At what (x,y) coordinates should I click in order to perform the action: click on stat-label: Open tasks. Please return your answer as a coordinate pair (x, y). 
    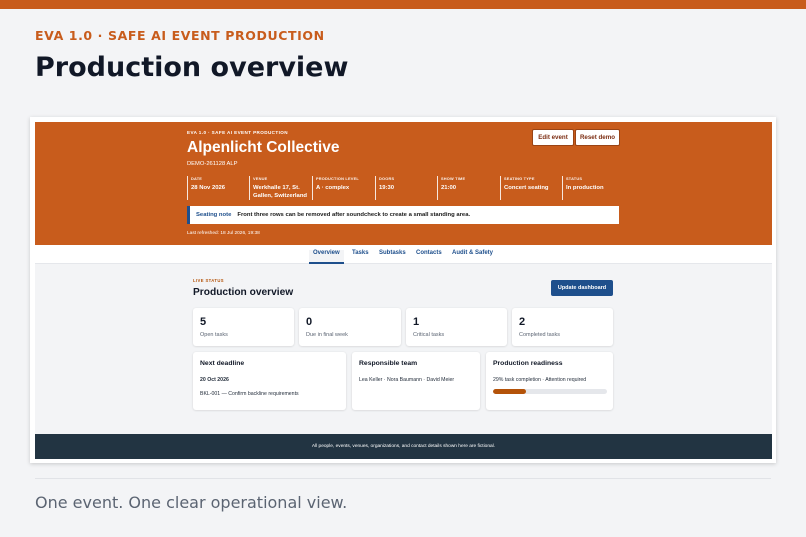
    Looking at the image, I should click on (214, 335).